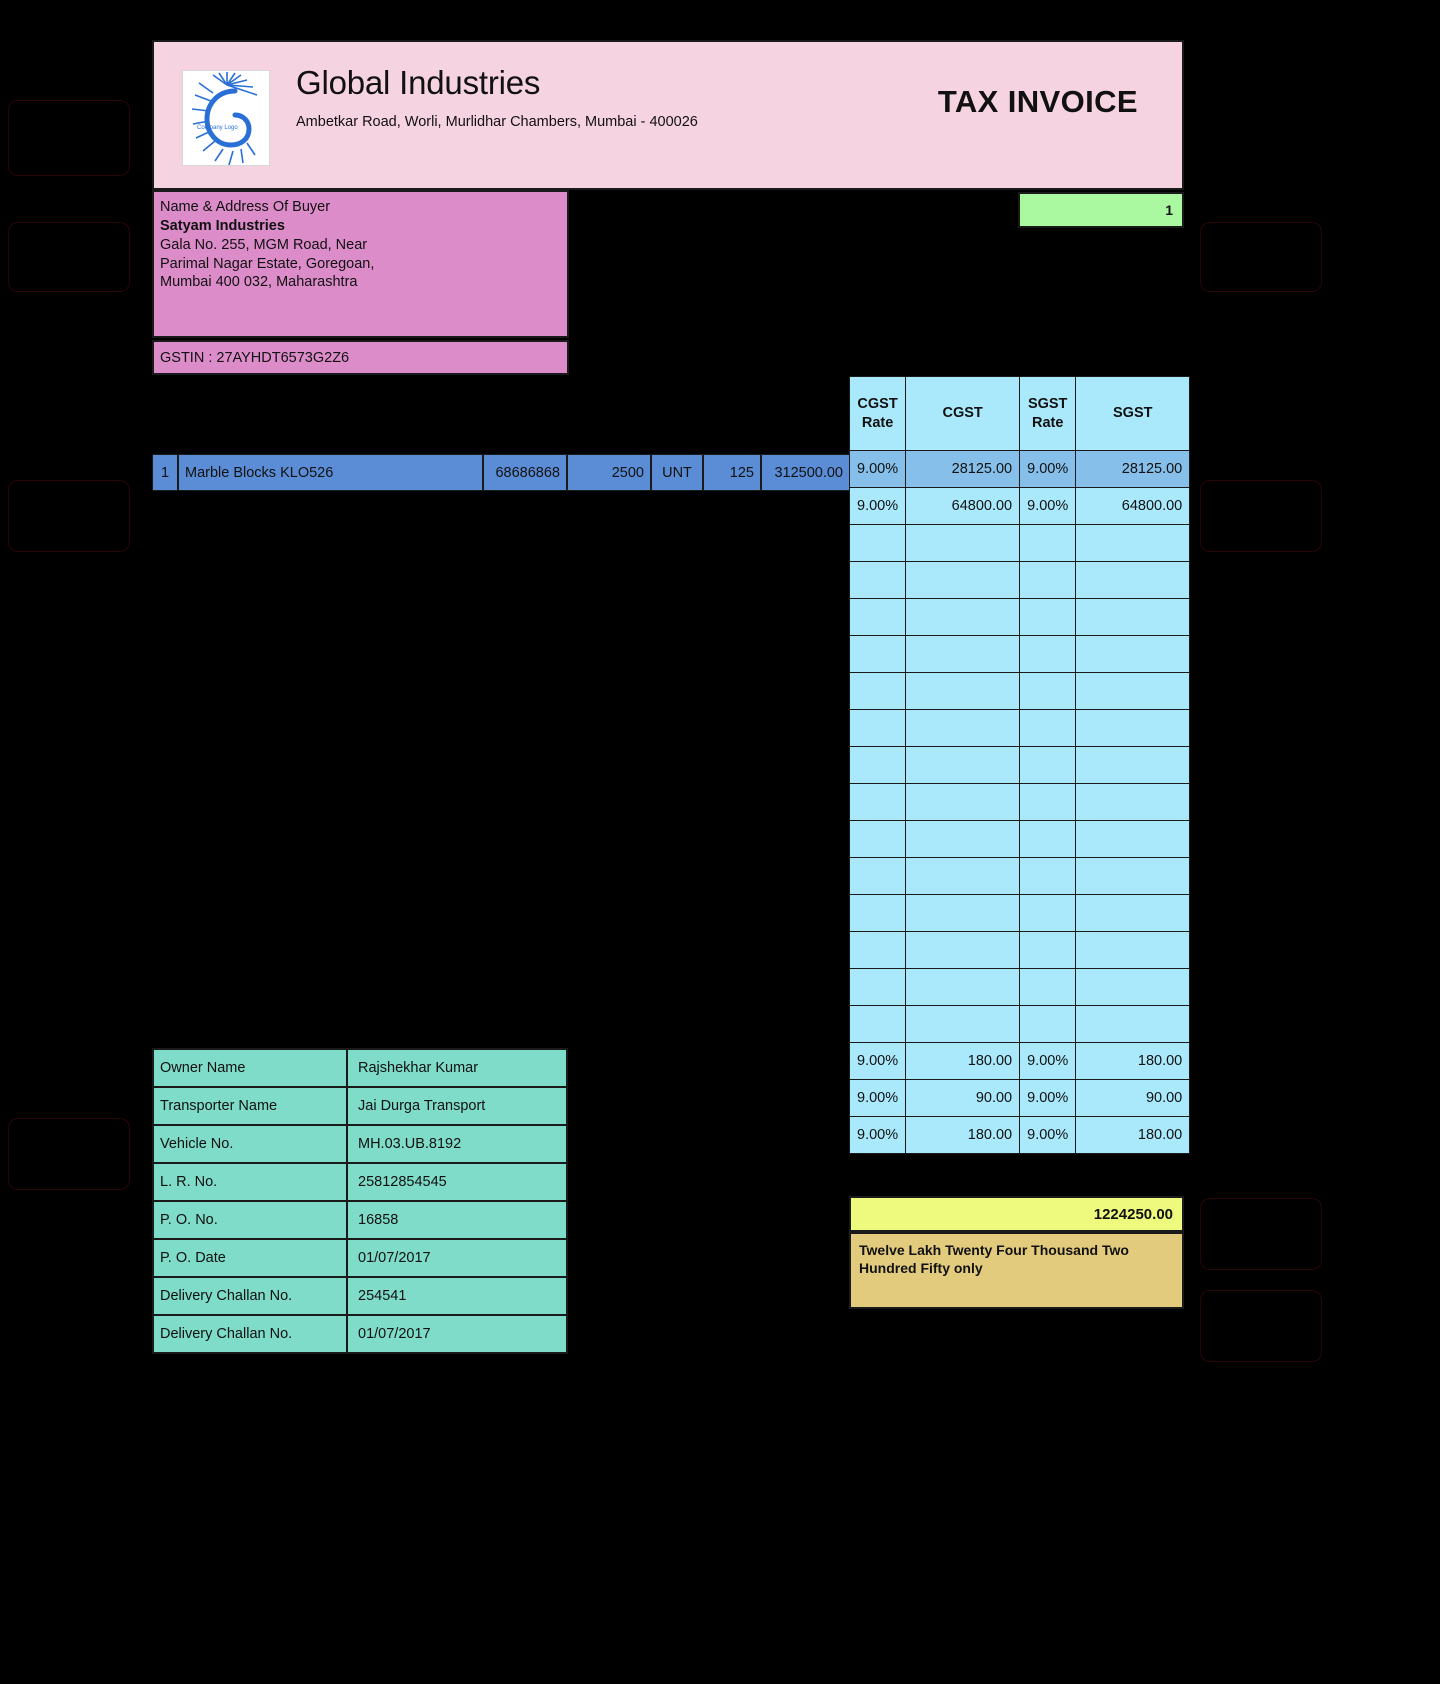 The width and height of the screenshot is (1440, 1684). I want to click on transport-info-value: Jai Durga Transport, so click(457, 1106).